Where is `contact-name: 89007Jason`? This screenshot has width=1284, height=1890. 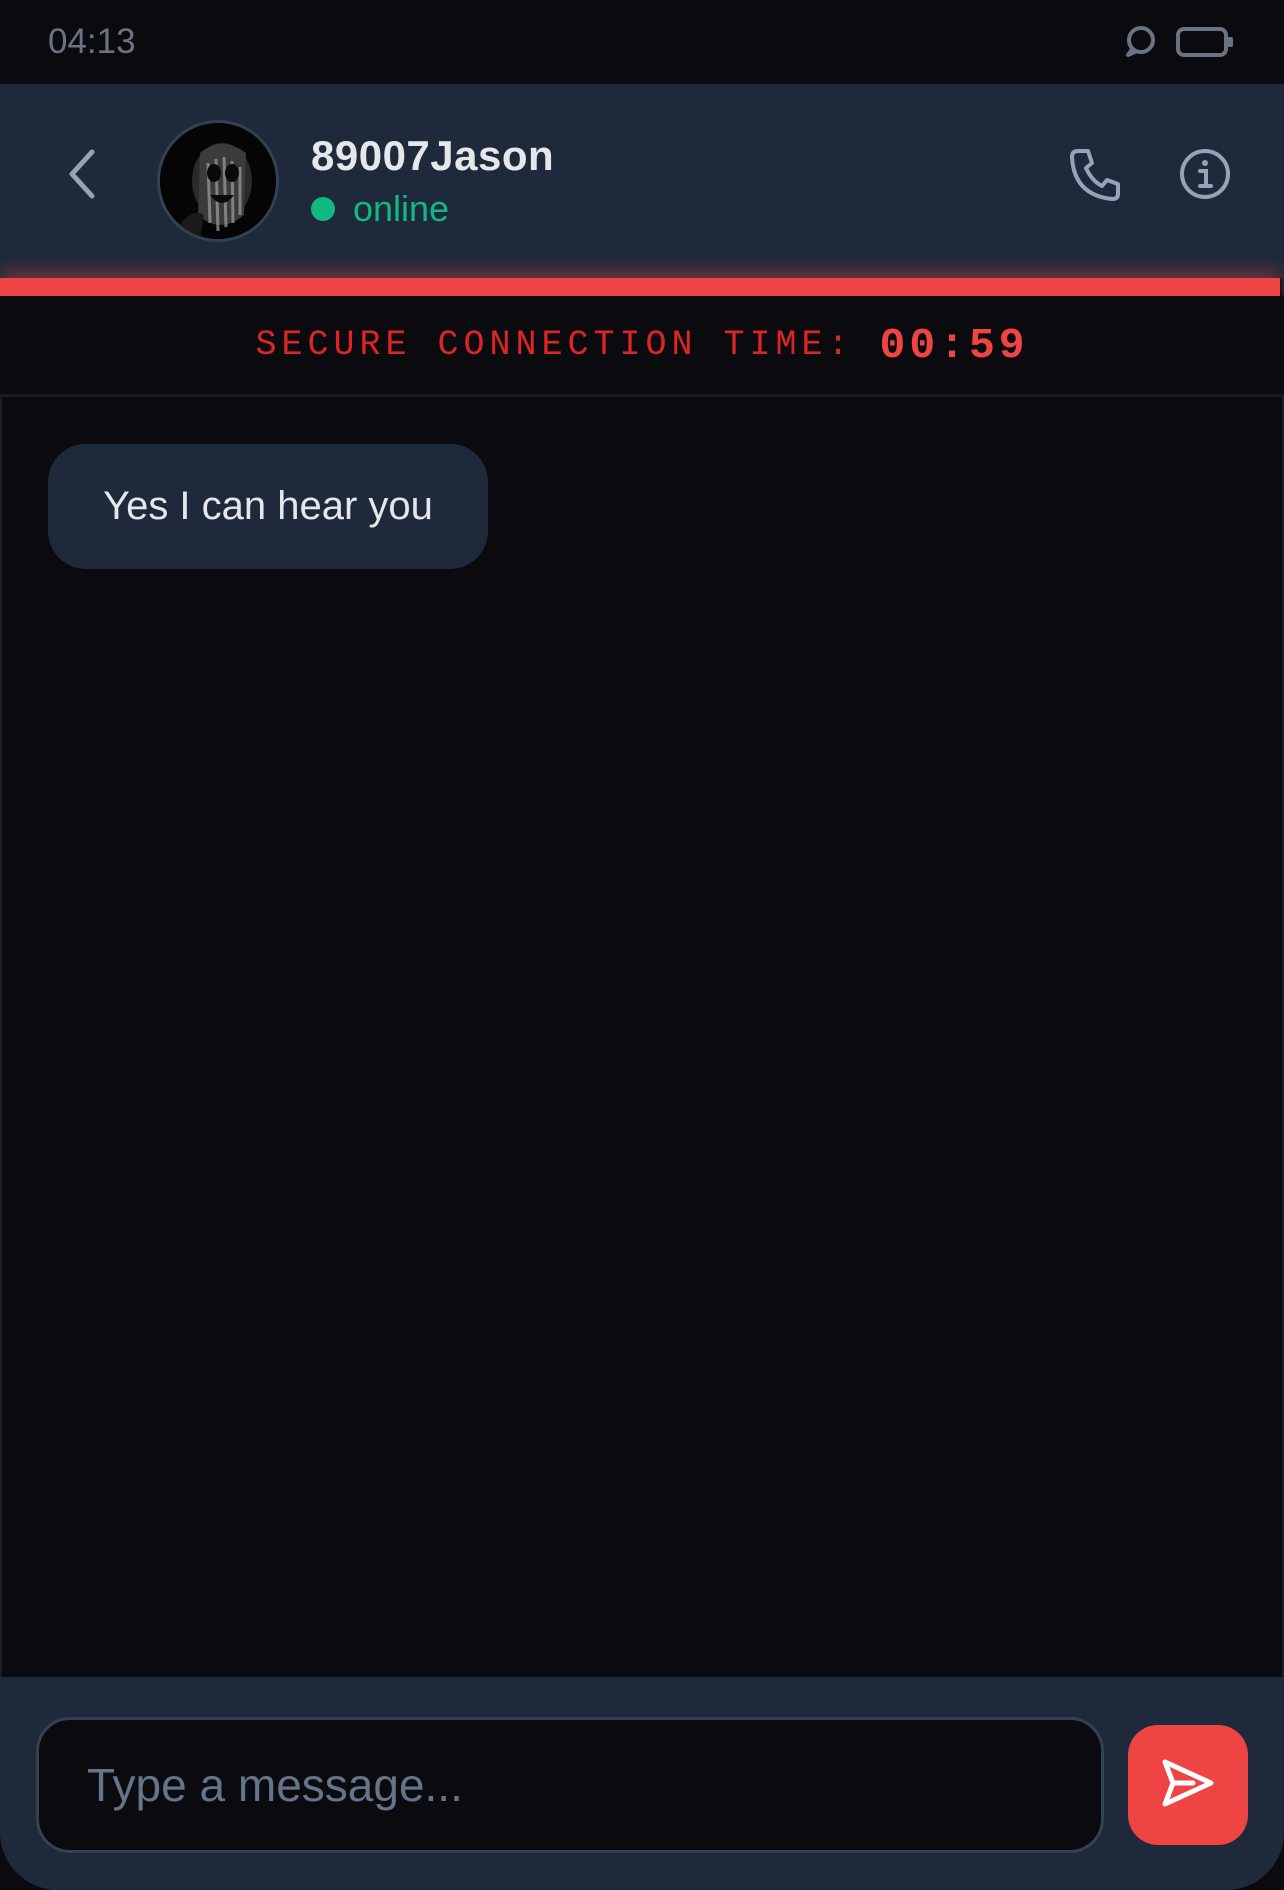 contact-name: 89007Jason is located at coordinates (433, 155).